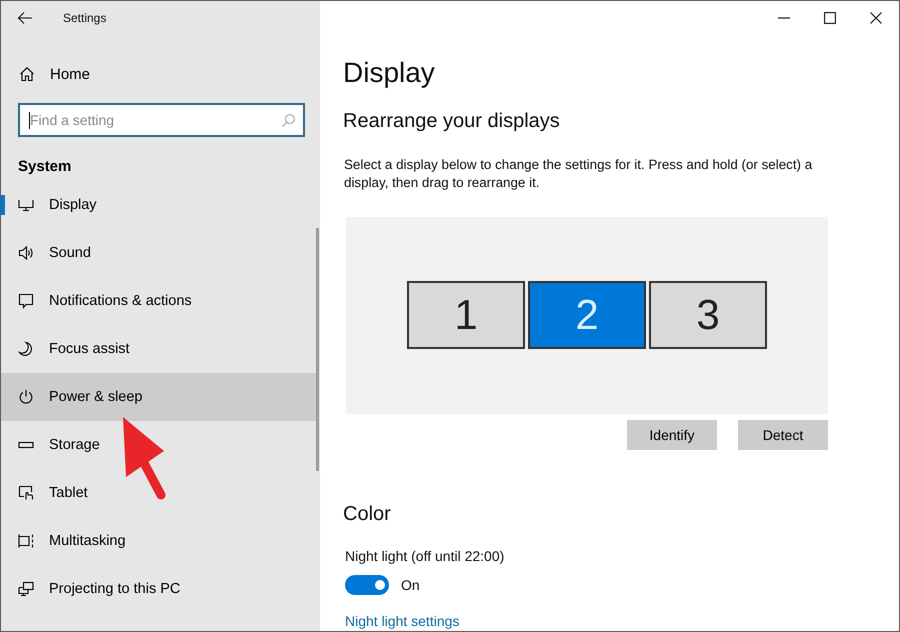 This screenshot has height=632, width=900. What do you see at coordinates (367, 514) in the screenshot?
I see `section-heading: Color` at bounding box center [367, 514].